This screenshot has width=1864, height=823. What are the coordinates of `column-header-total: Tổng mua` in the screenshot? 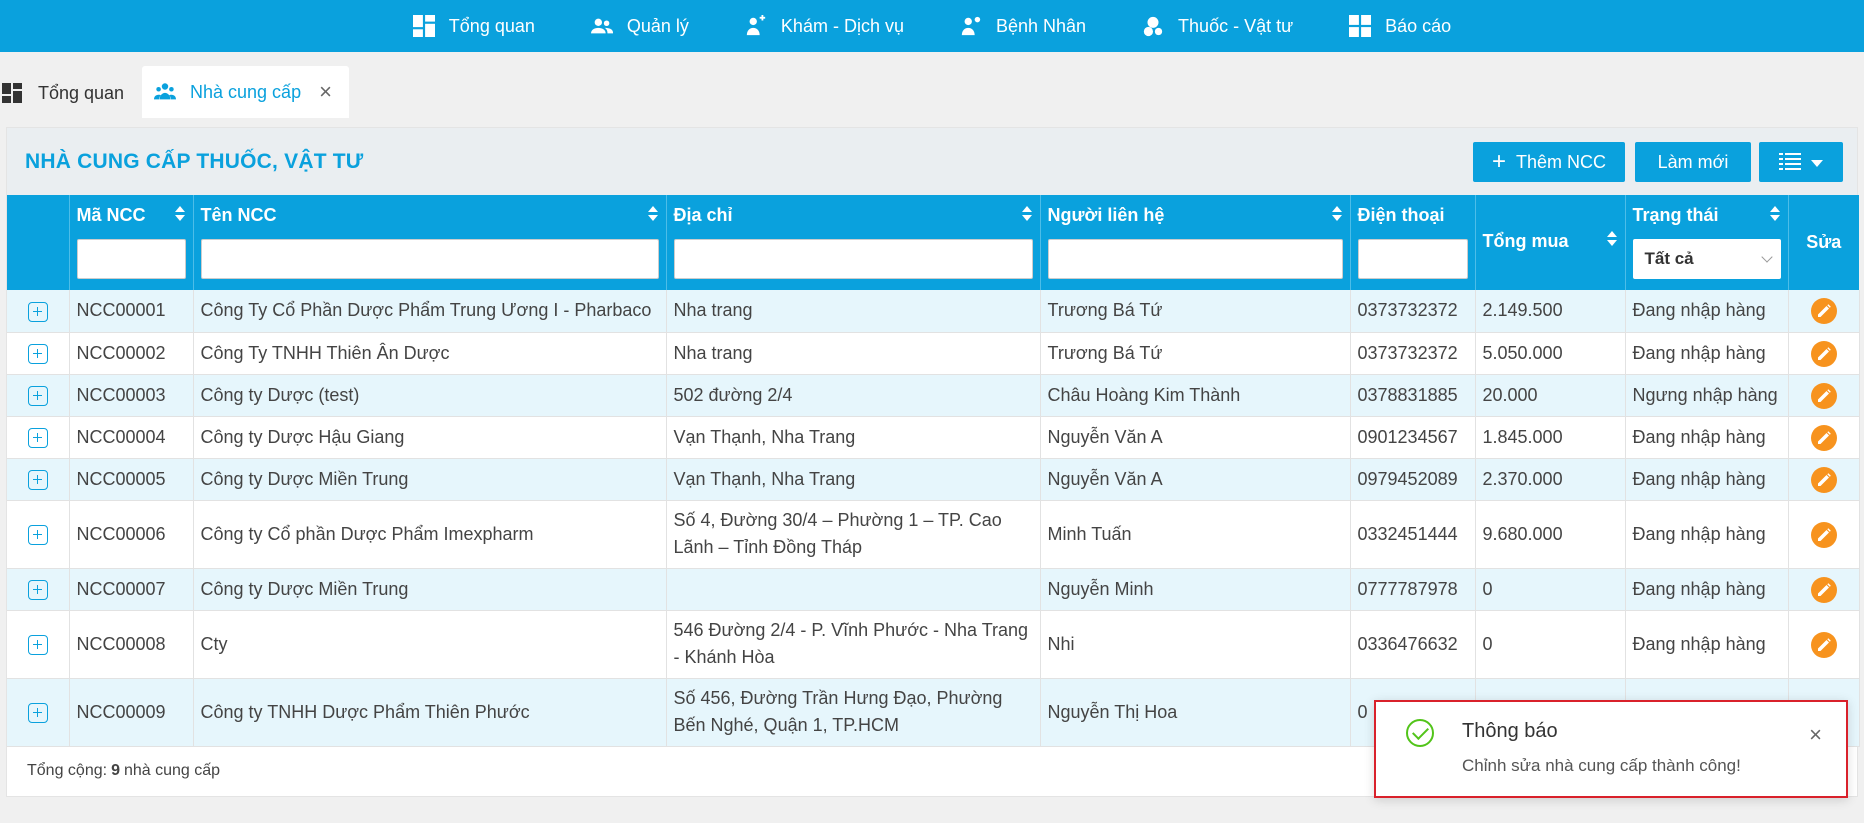 It's located at (1550, 242).